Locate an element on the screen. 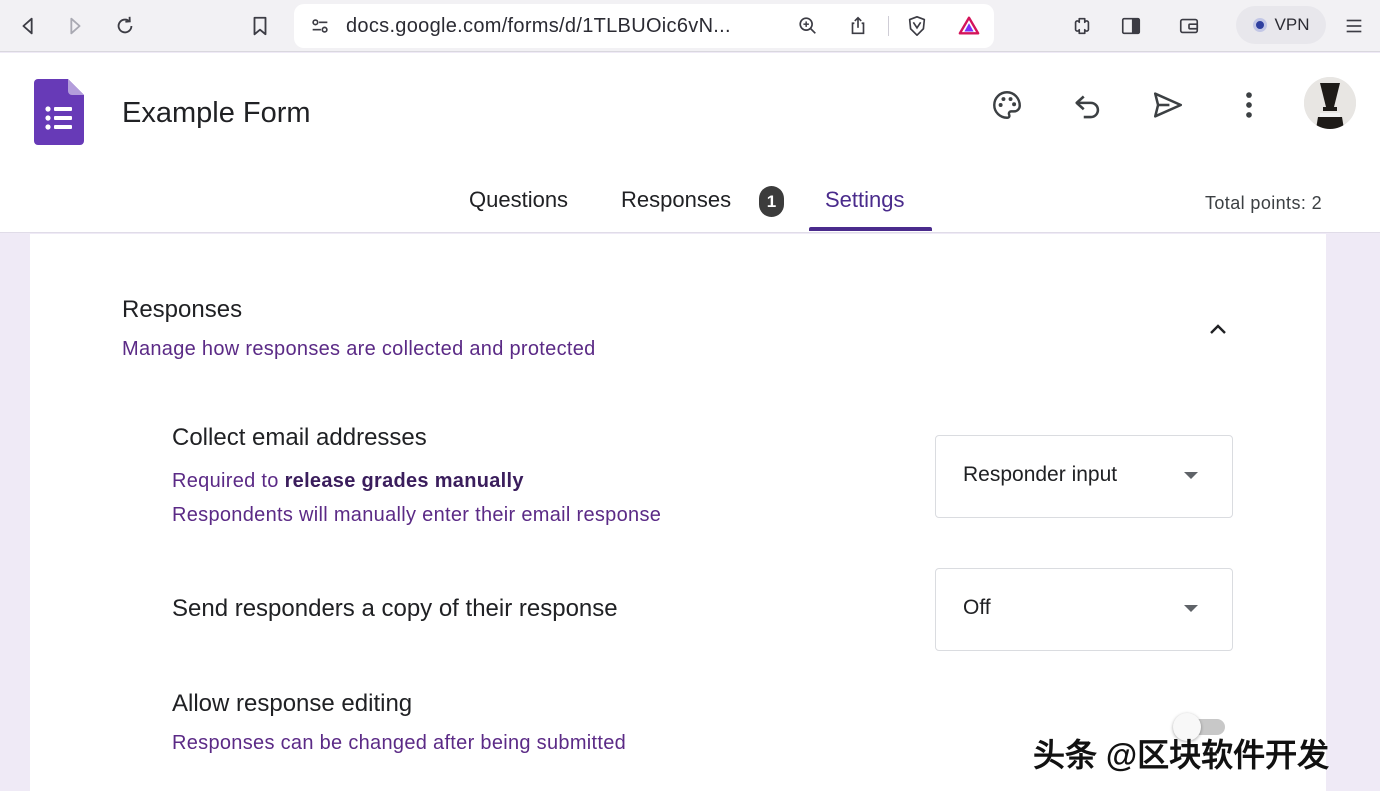 Image resolution: width=1380 pixels, height=791 pixels. response-editing-title: Allow response editing is located at coordinates (292, 703).